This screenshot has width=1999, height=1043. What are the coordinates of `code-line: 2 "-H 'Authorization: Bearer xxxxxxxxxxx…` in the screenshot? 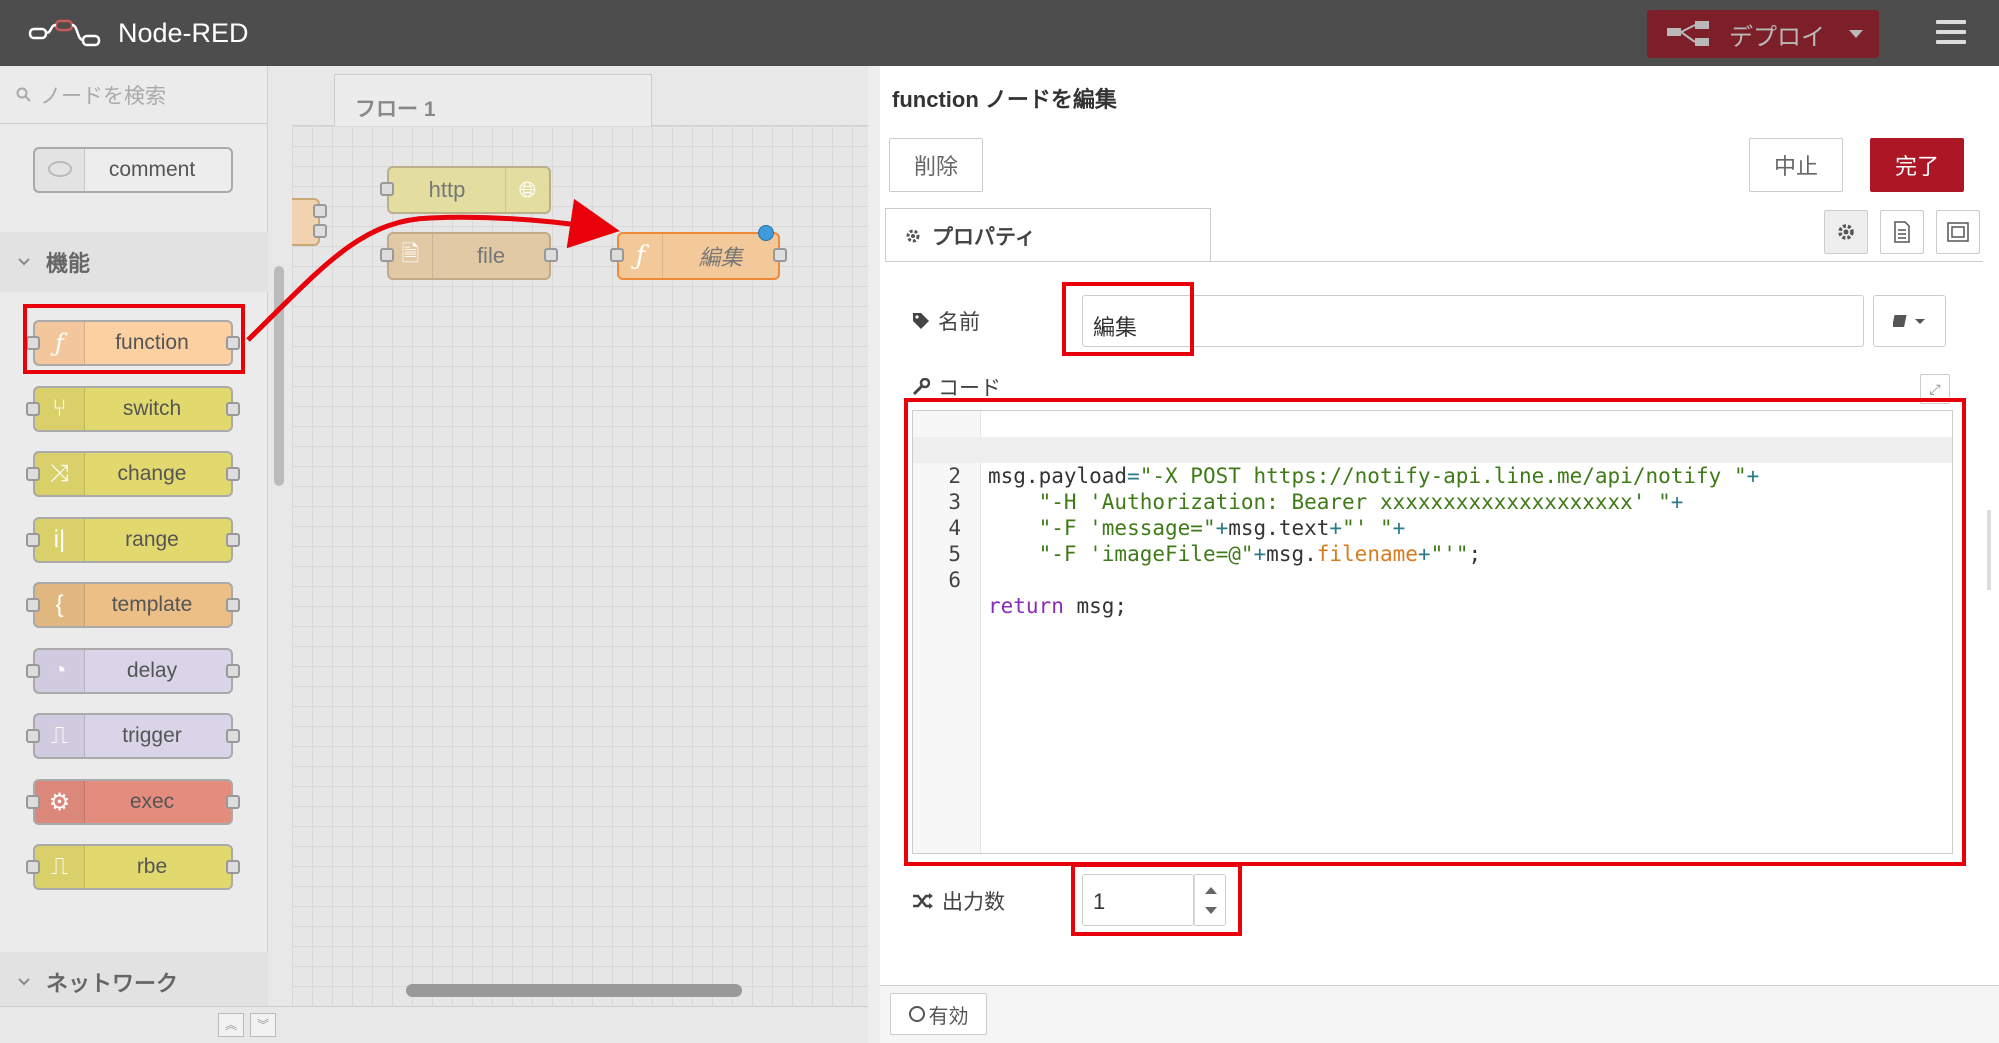 It's located at (1432, 450).